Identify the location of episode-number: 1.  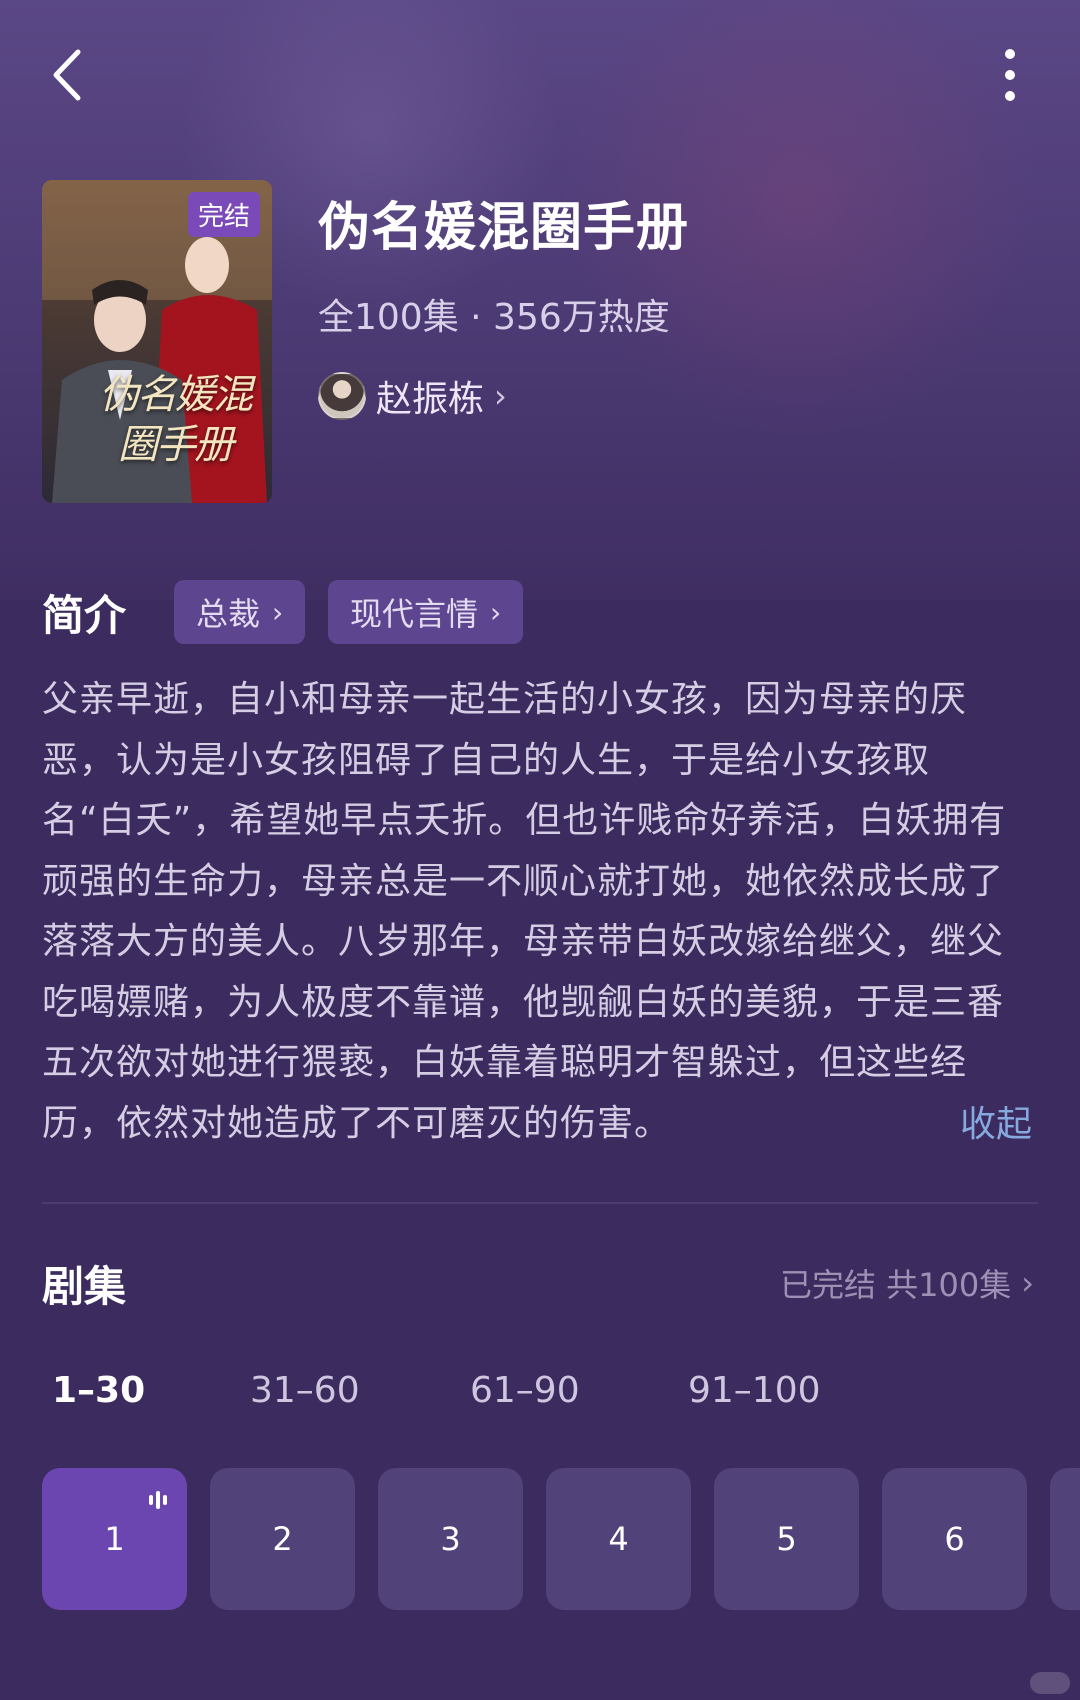
(114, 1539).